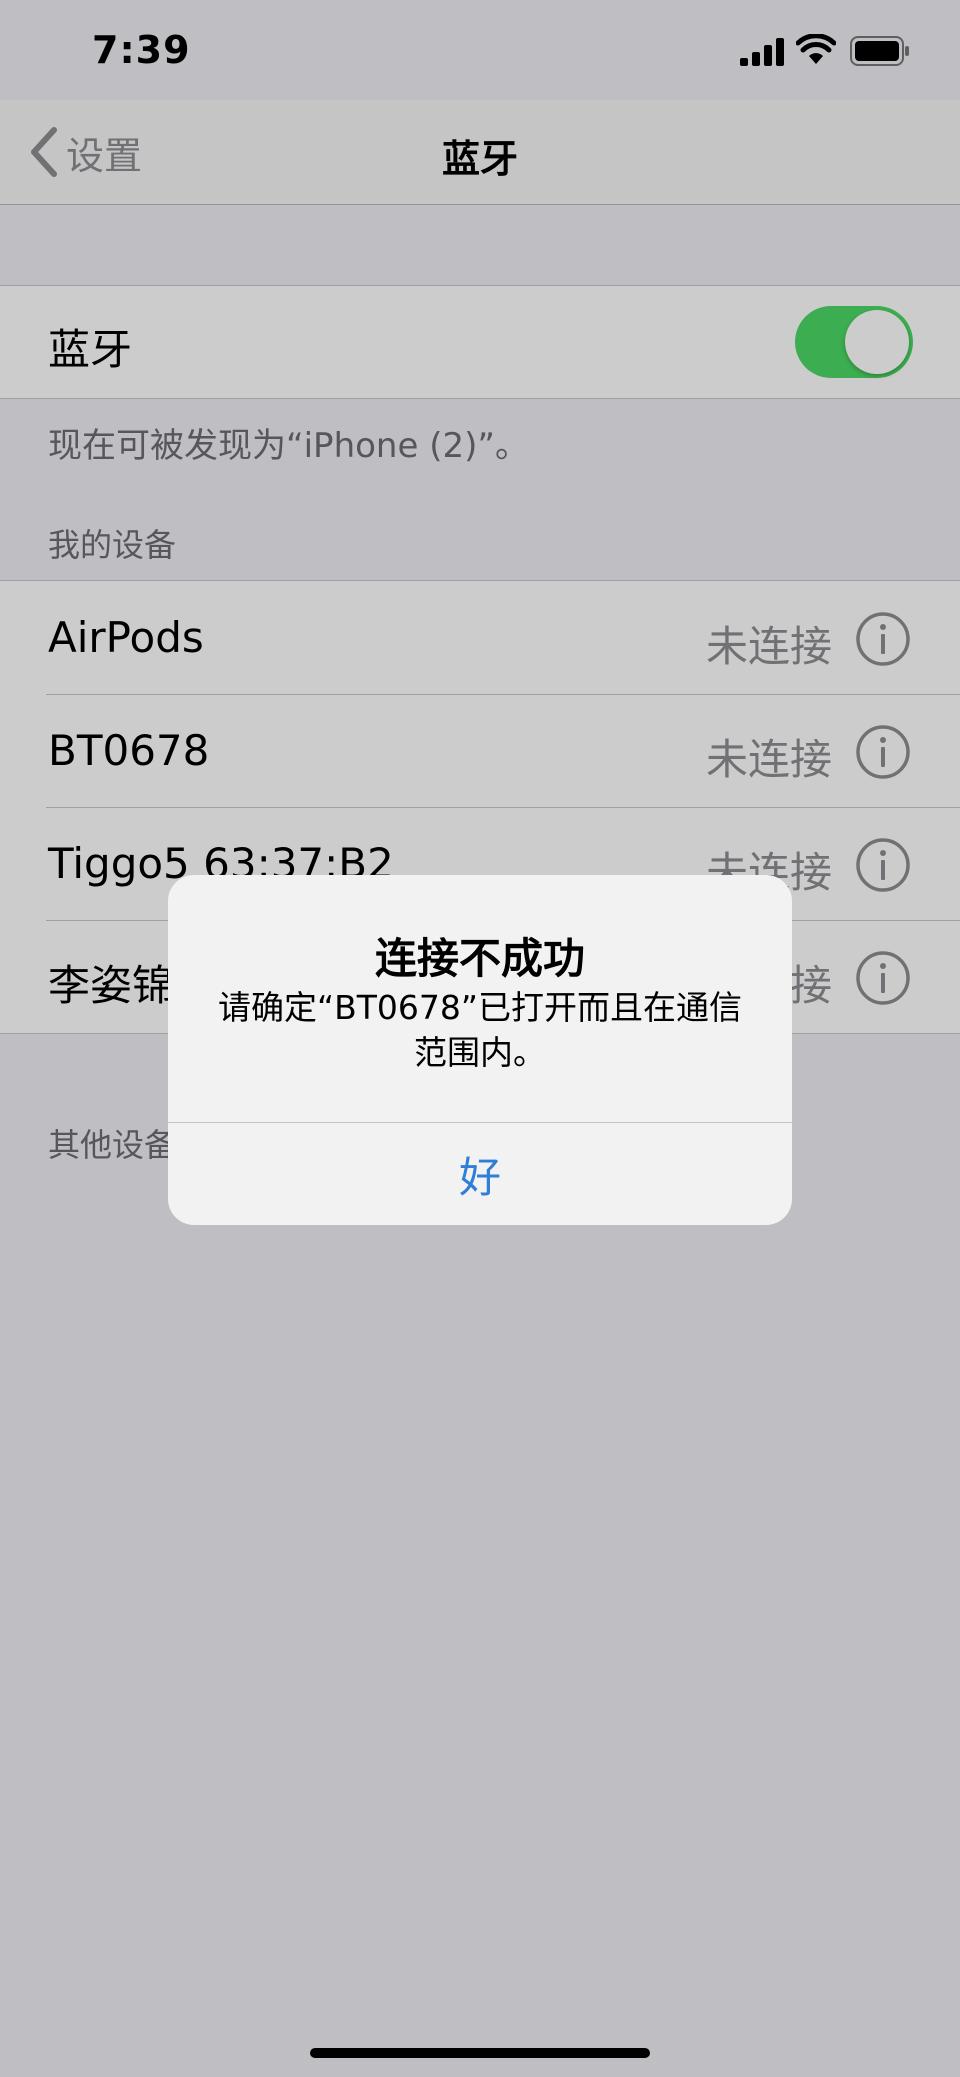 This screenshot has width=960, height=2077. I want to click on connection-failed-alert: 连接不成功 请确定“BT0678”已打开而且在通信范围内。 好, so click(480, 1050).